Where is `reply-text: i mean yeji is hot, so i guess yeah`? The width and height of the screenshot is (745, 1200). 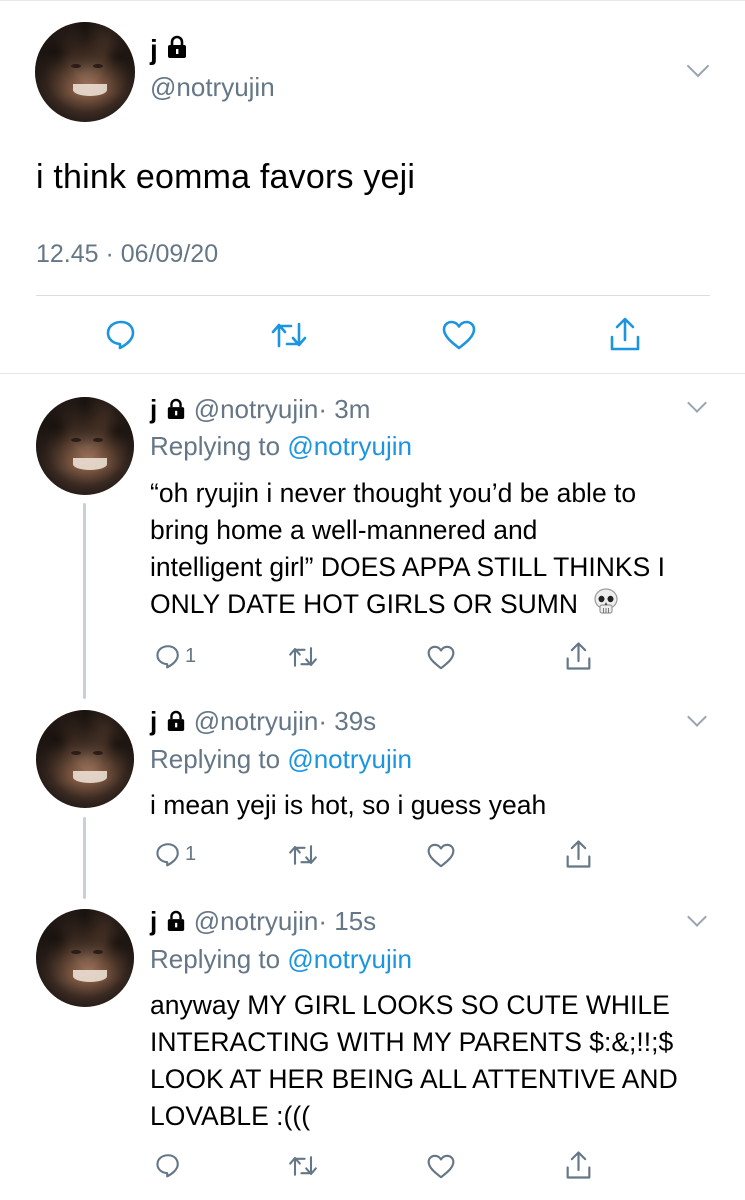
reply-text: i mean yeji is hot, so i guess yeah is located at coordinates (440, 805).